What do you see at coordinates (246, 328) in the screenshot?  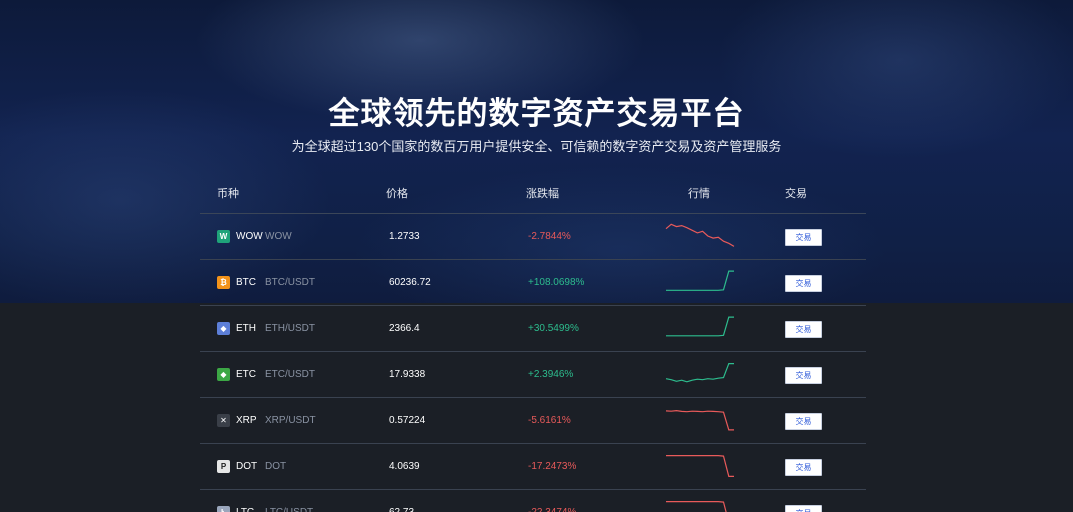 I see `coin-symbol: ETH` at bounding box center [246, 328].